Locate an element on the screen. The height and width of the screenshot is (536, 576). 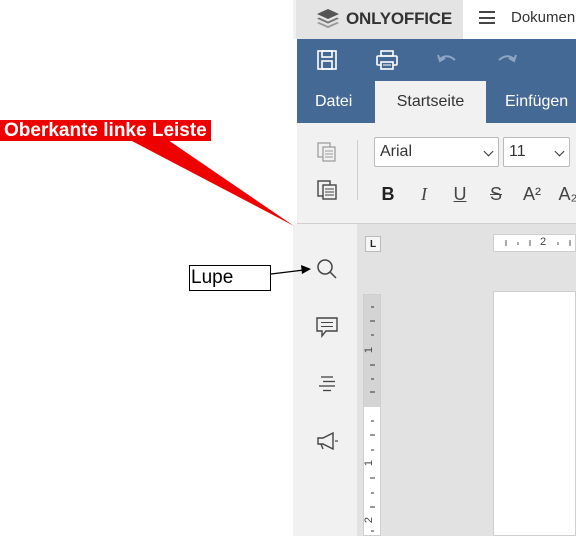
font-size-value: 11 is located at coordinates (517, 151).